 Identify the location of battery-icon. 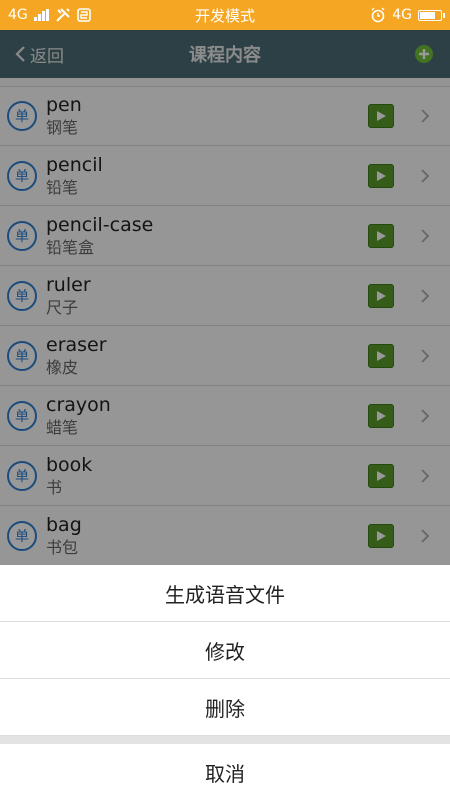
(431, 15).